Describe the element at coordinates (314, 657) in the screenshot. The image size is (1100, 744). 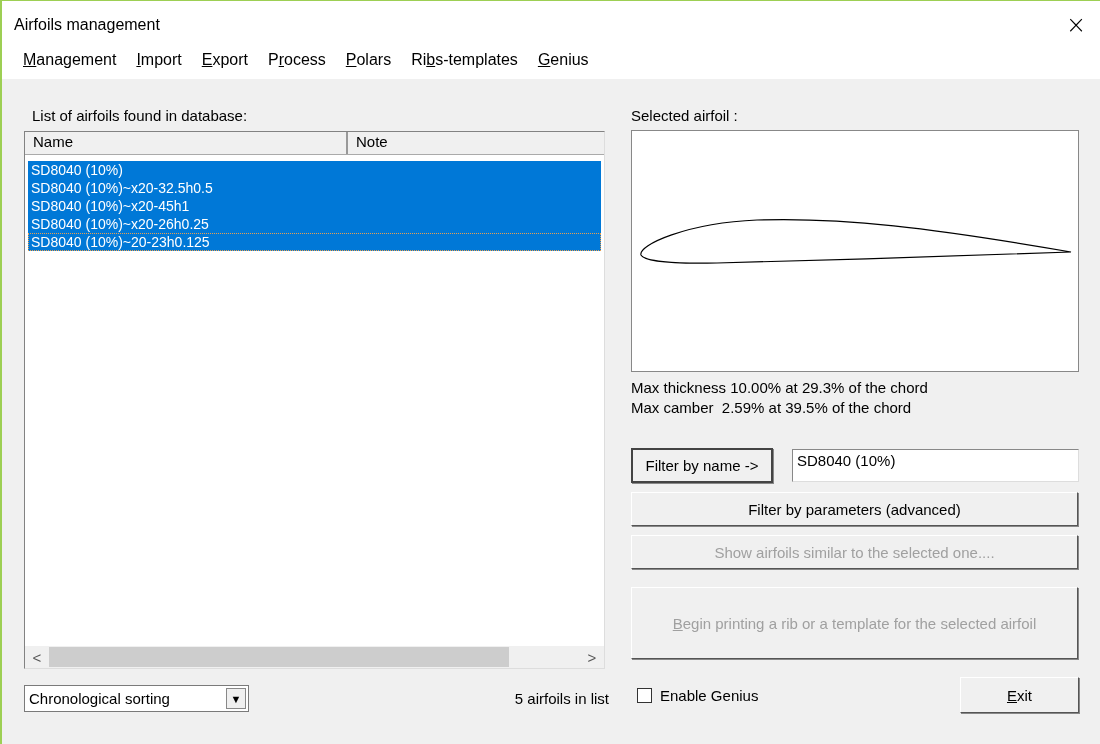
I see `horizontal-scrollbar: < >` at that location.